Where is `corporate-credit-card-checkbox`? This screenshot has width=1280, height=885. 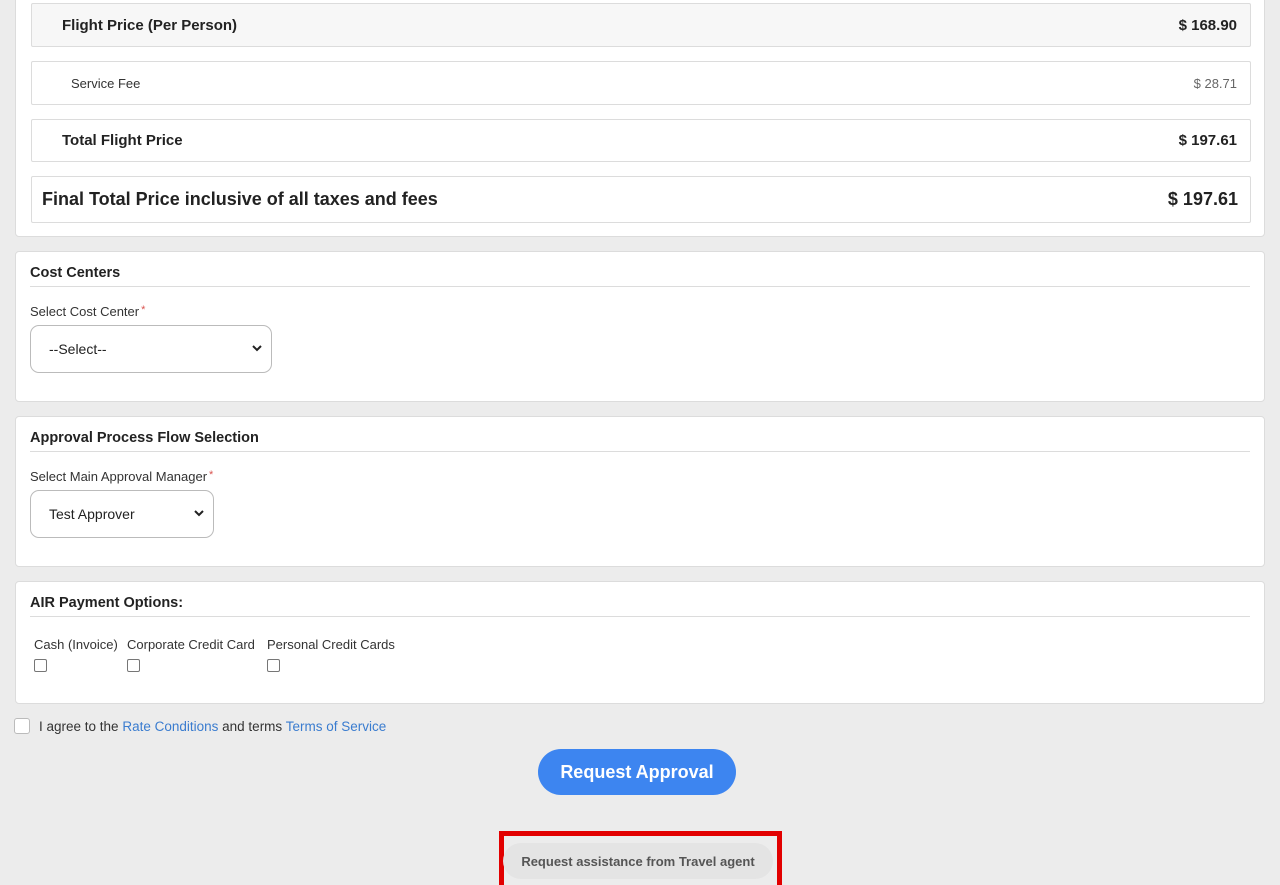 corporate-credit-card-checkbox is located at coordinates (133, 665).